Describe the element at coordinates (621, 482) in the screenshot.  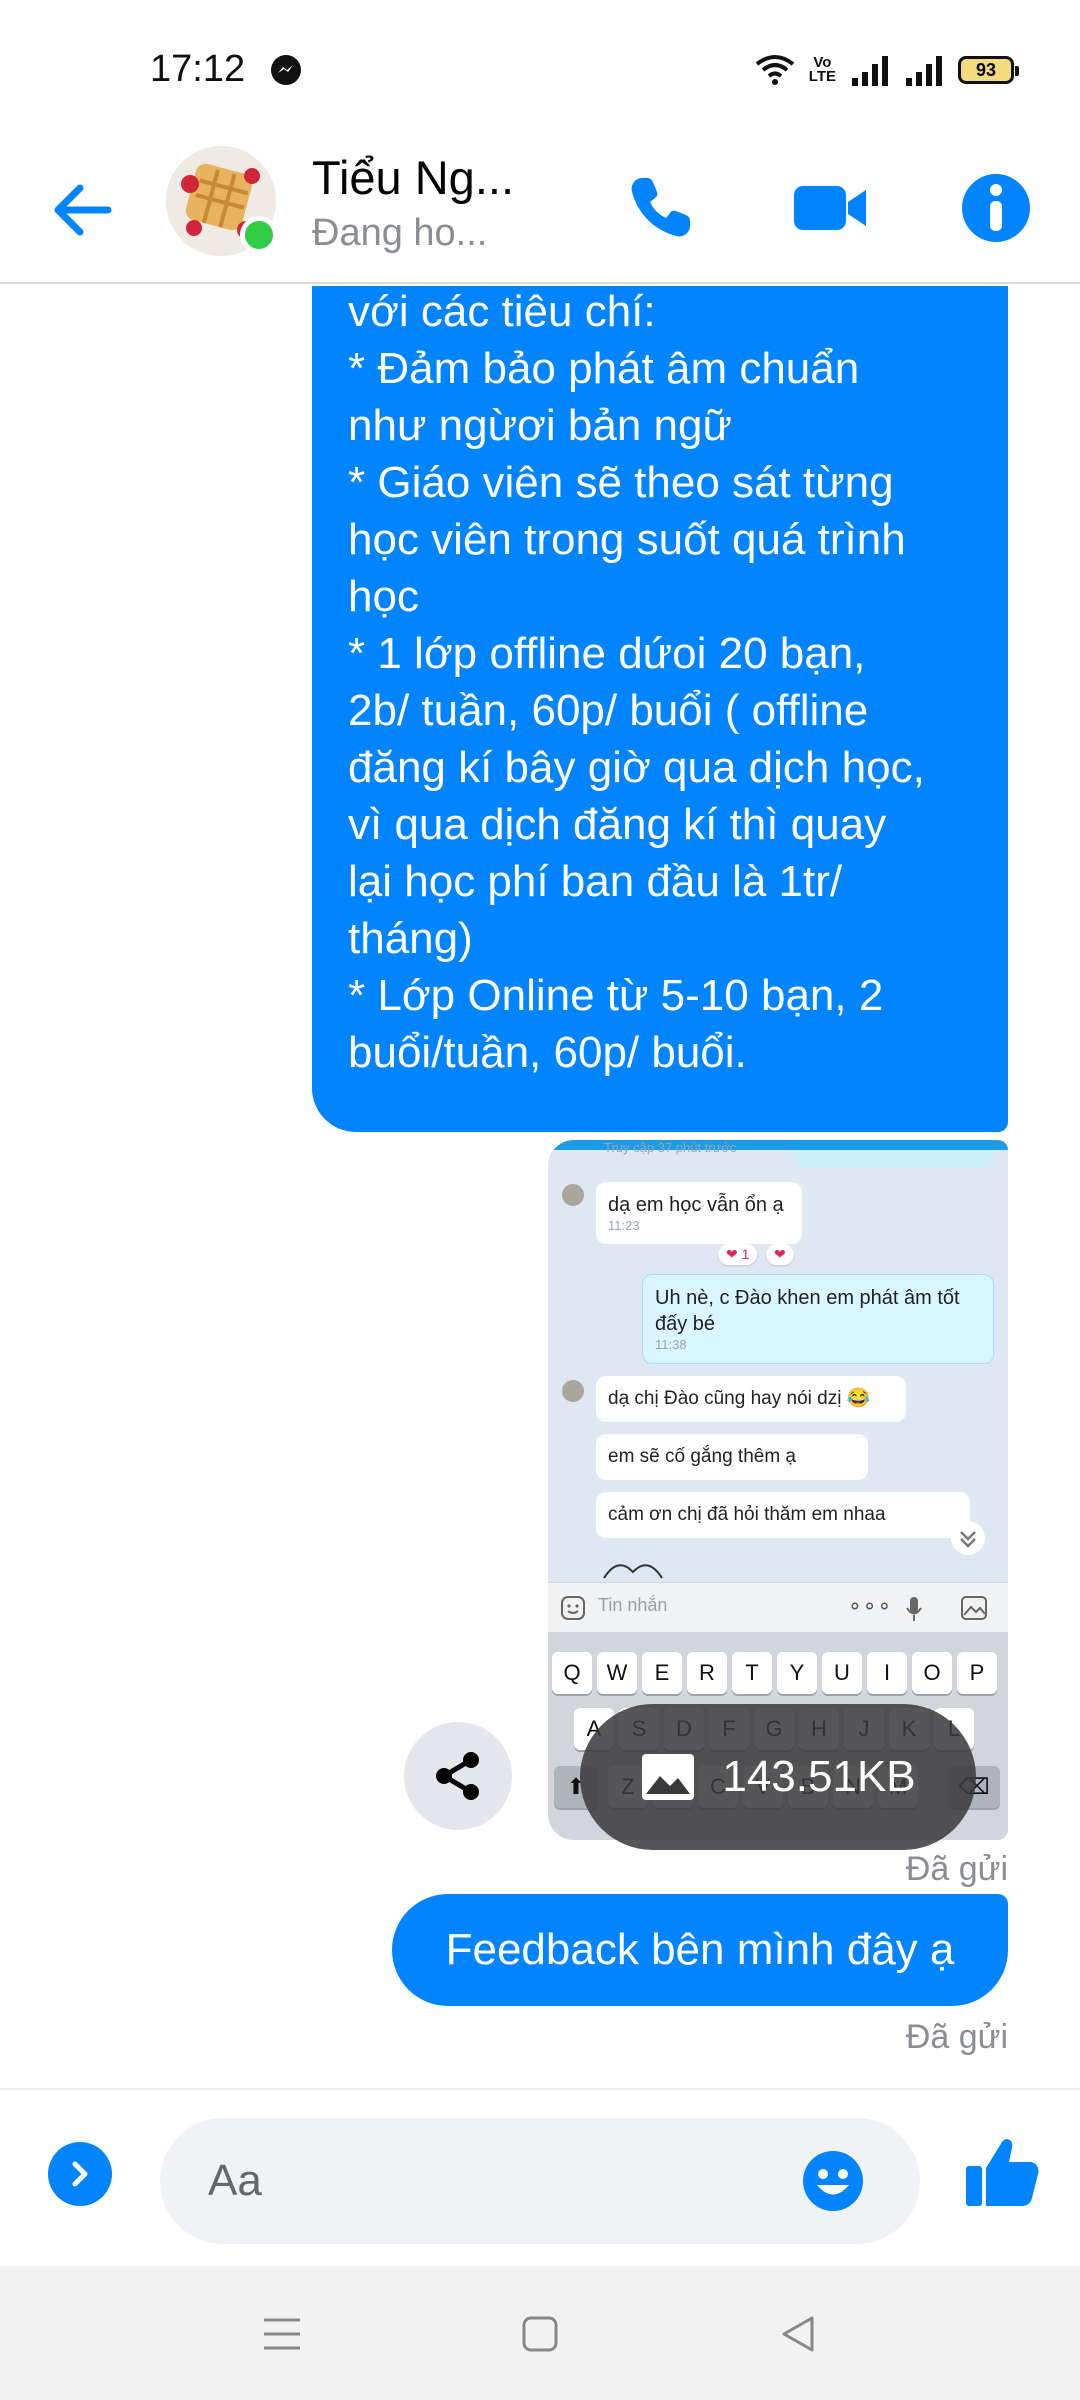
I see `message-line: * Giáo viên sẽ theo sát từng` at that location.